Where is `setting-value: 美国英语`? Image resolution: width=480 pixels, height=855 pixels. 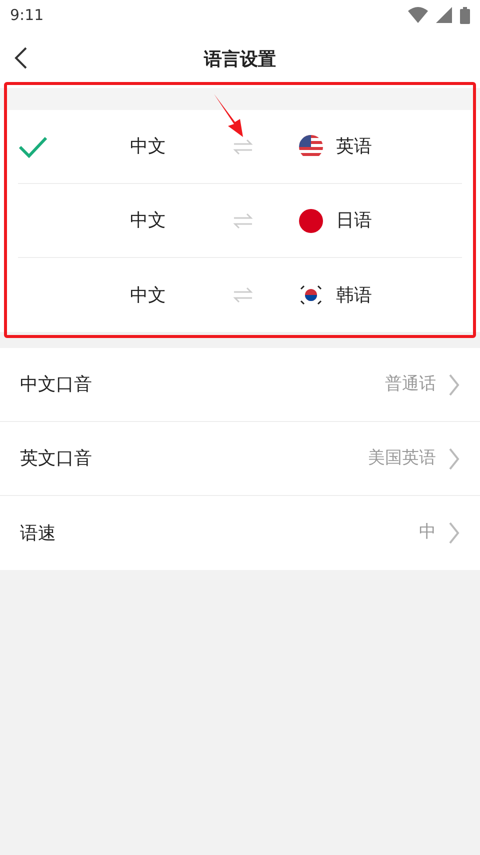
setting-value: 美国英语 is located at coordinates (402, 458).